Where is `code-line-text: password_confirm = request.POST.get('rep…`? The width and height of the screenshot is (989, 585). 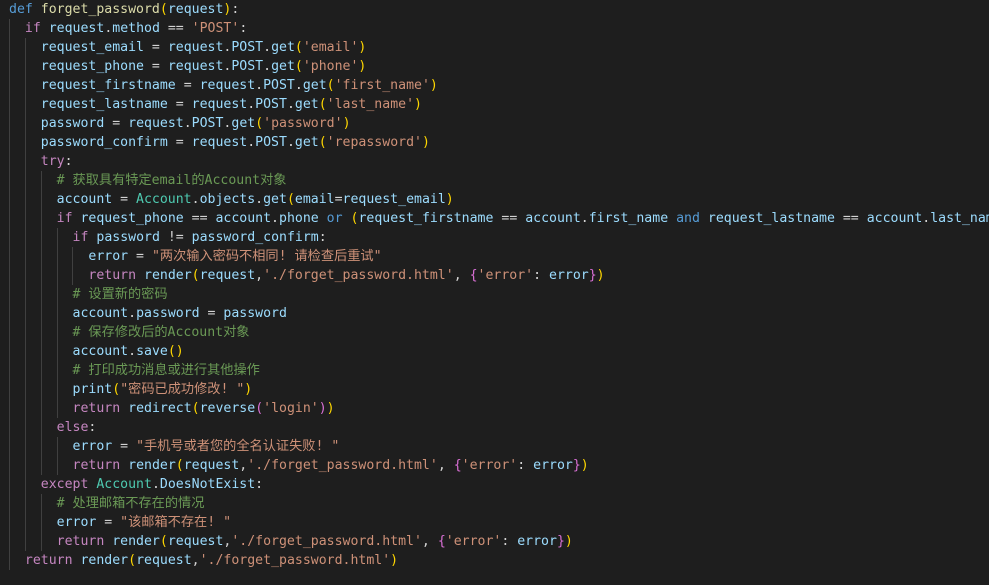 code-line-text: password_confirm = request.POST.get('rep… is located at coordinates (215, 142).